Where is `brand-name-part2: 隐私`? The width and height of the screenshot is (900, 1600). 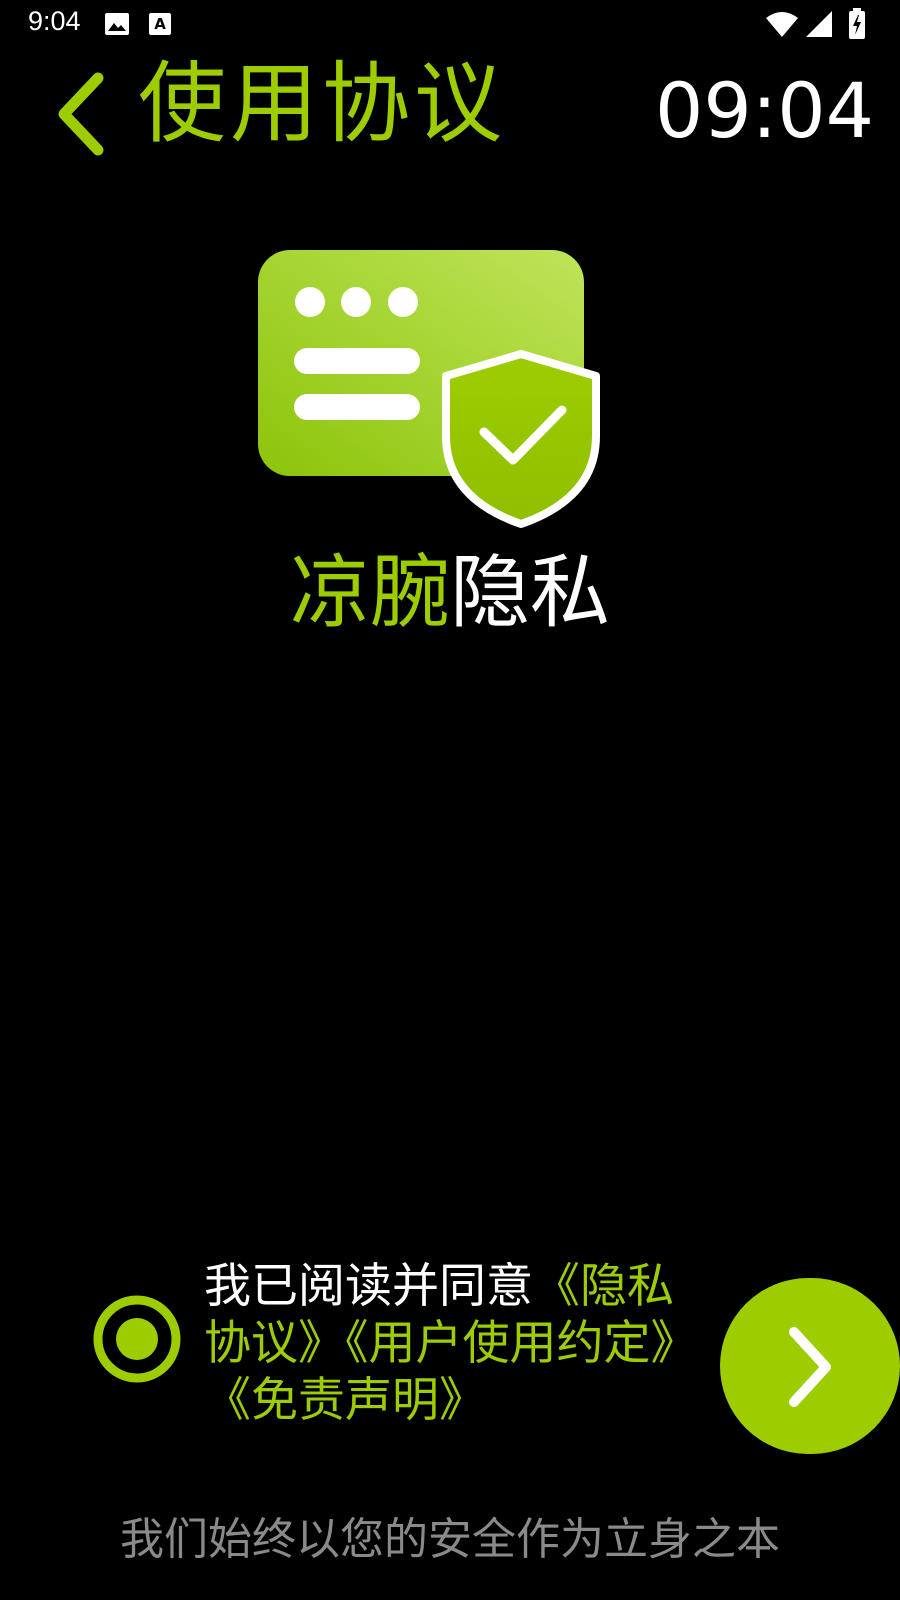 brand-name-part2: 隐私 is located at coordinates (530, 592).